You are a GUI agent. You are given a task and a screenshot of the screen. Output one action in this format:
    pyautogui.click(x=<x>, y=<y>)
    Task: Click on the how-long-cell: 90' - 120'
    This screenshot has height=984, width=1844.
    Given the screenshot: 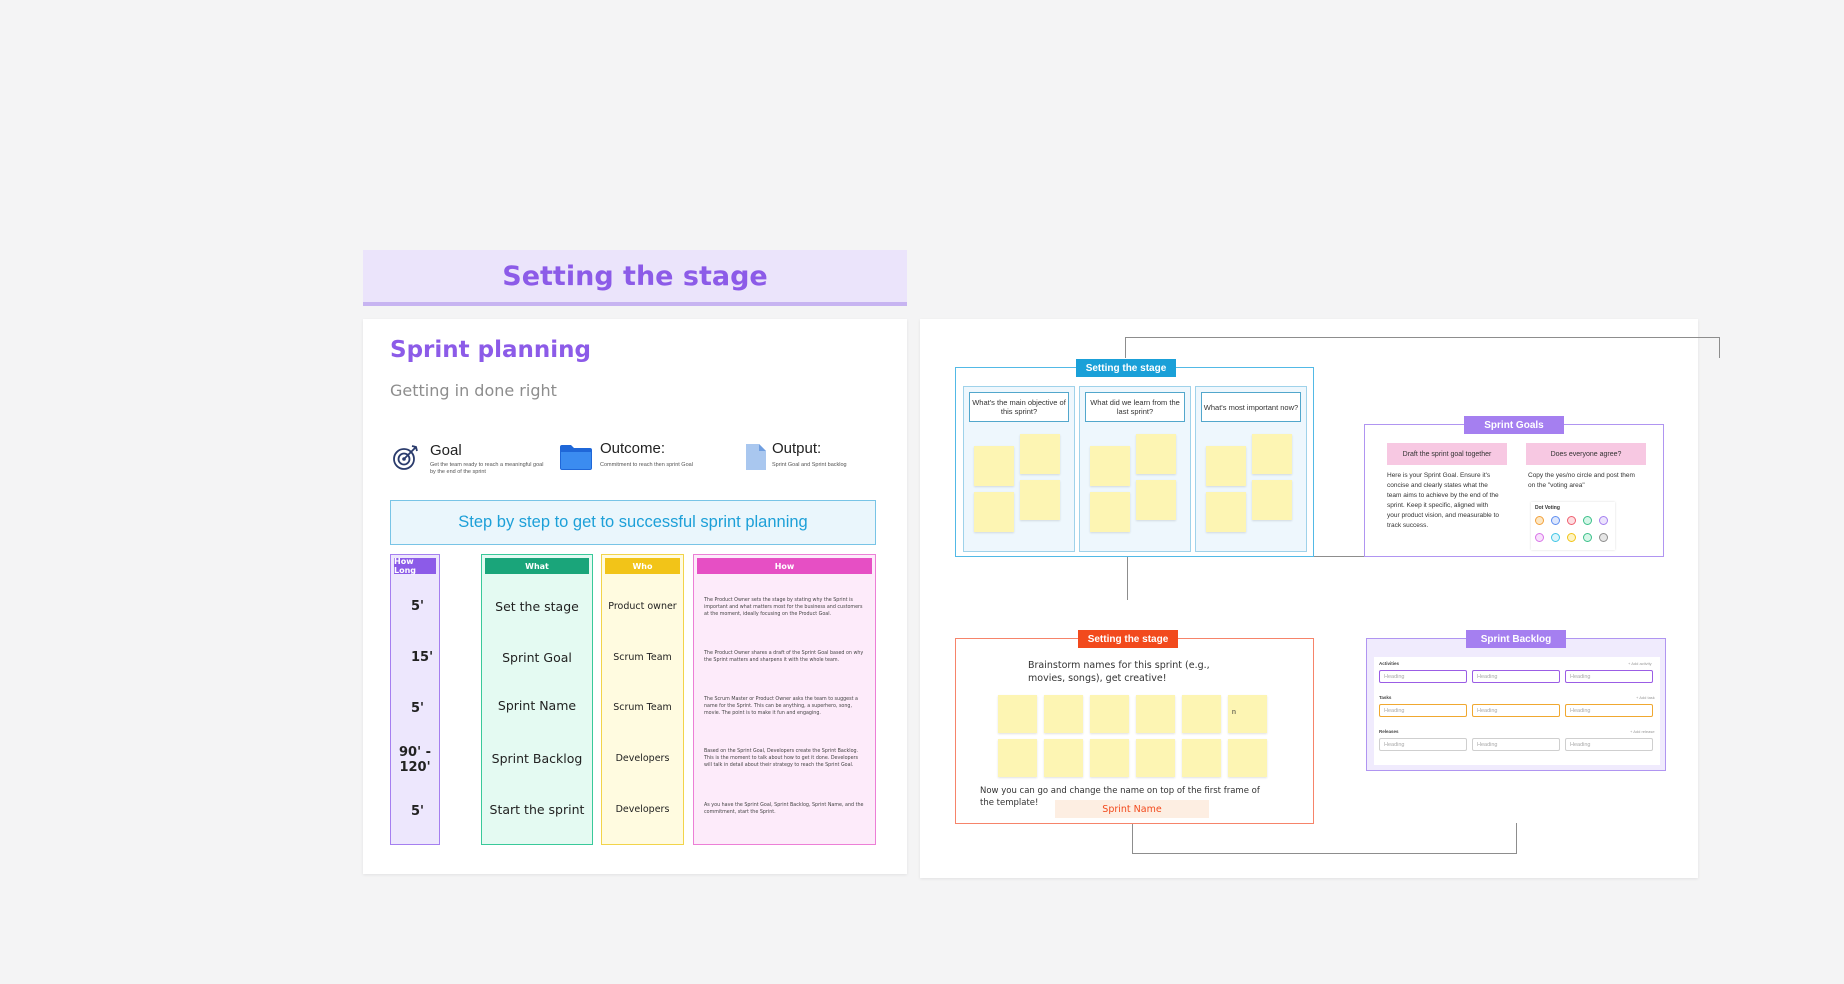 What is the action you would take?
    pyautogui.click(x=415, y=760)
    